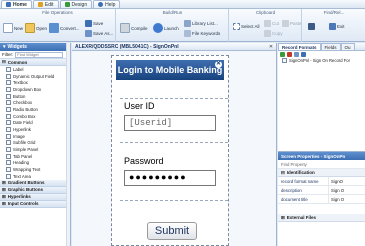  What do you see at coordinates (321, 173) in the screenshot?
I see `identification-section: ⊟ Identification` at bounding box center [321, 173].